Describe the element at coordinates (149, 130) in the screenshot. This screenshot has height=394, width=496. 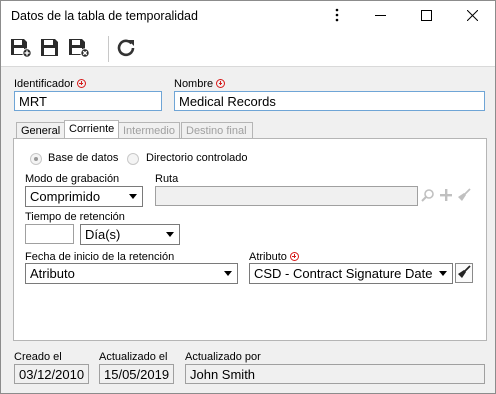
I see `tab-intermedio: Intermedio` at that location.